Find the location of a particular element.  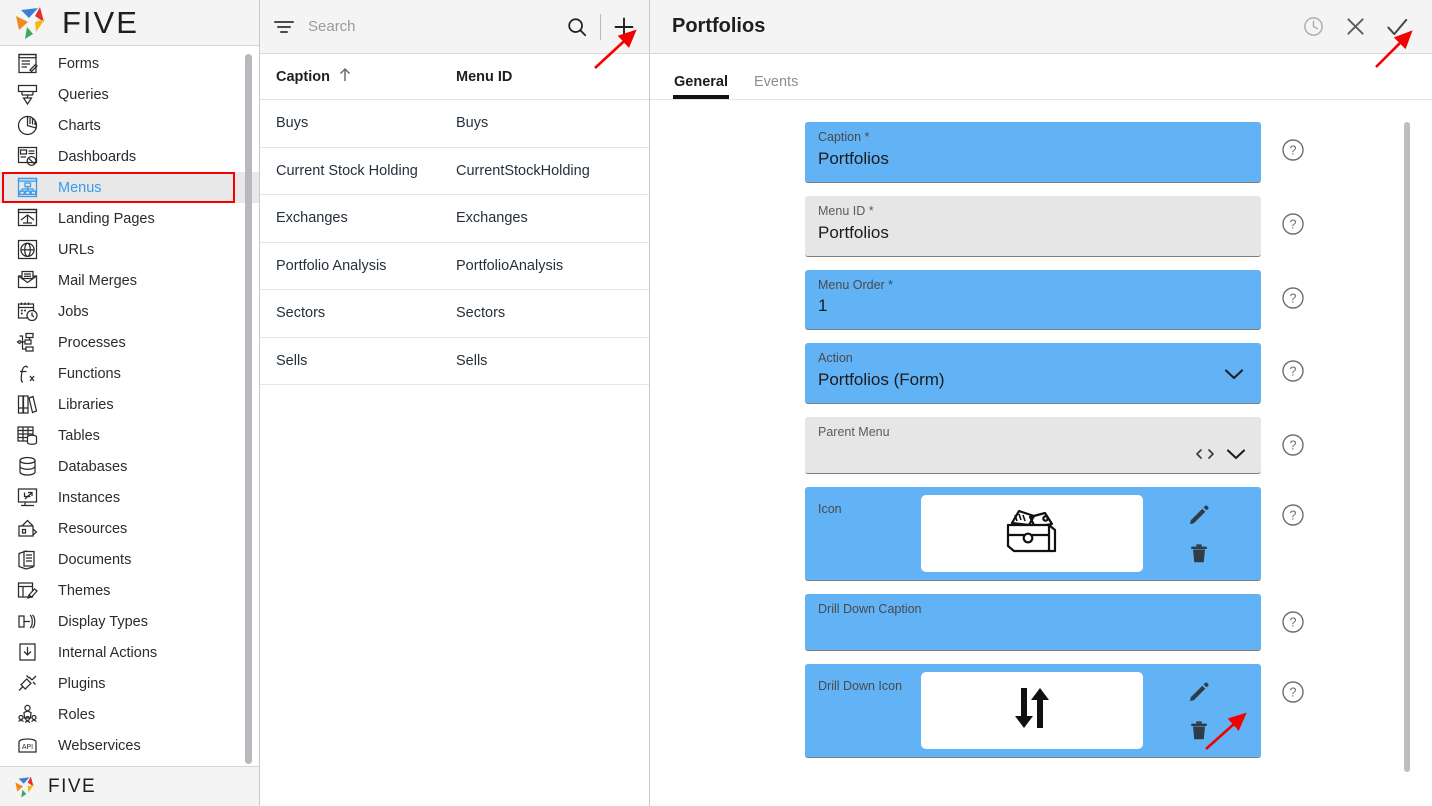

list-toolbar is located at coordinates (454, 27).